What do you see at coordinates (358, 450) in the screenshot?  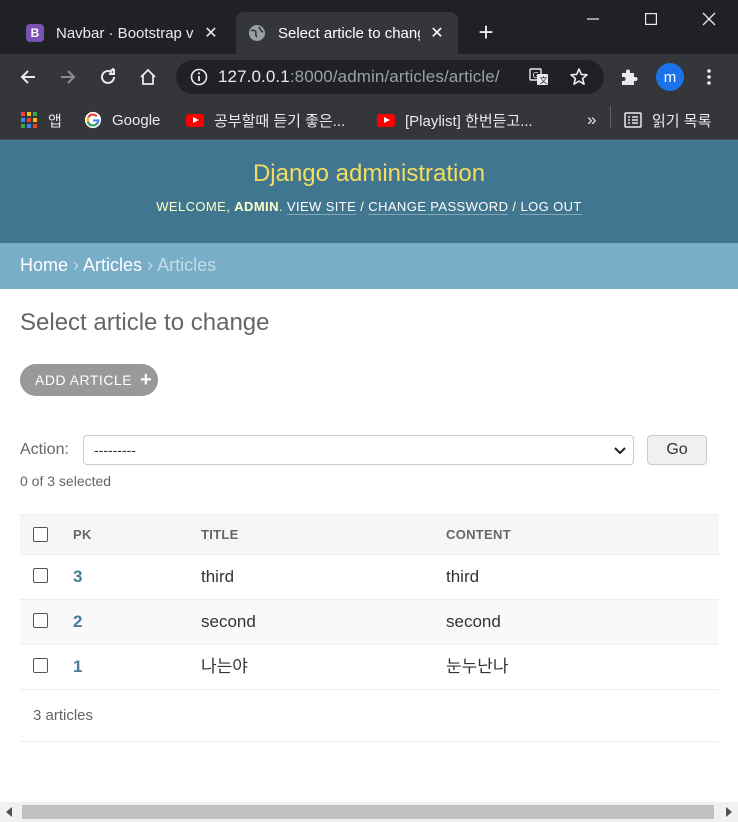 I see `action-select: ---------` at bounding box center [358, 450].